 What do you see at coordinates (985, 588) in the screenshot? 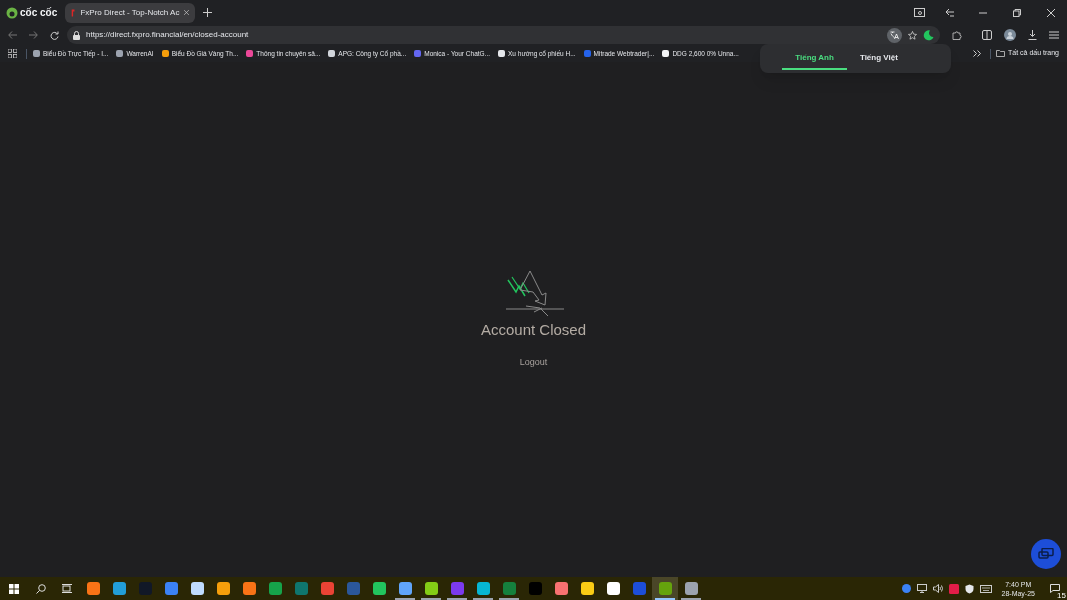
I see `keyboard-icon` at bounding box center [985, 588].